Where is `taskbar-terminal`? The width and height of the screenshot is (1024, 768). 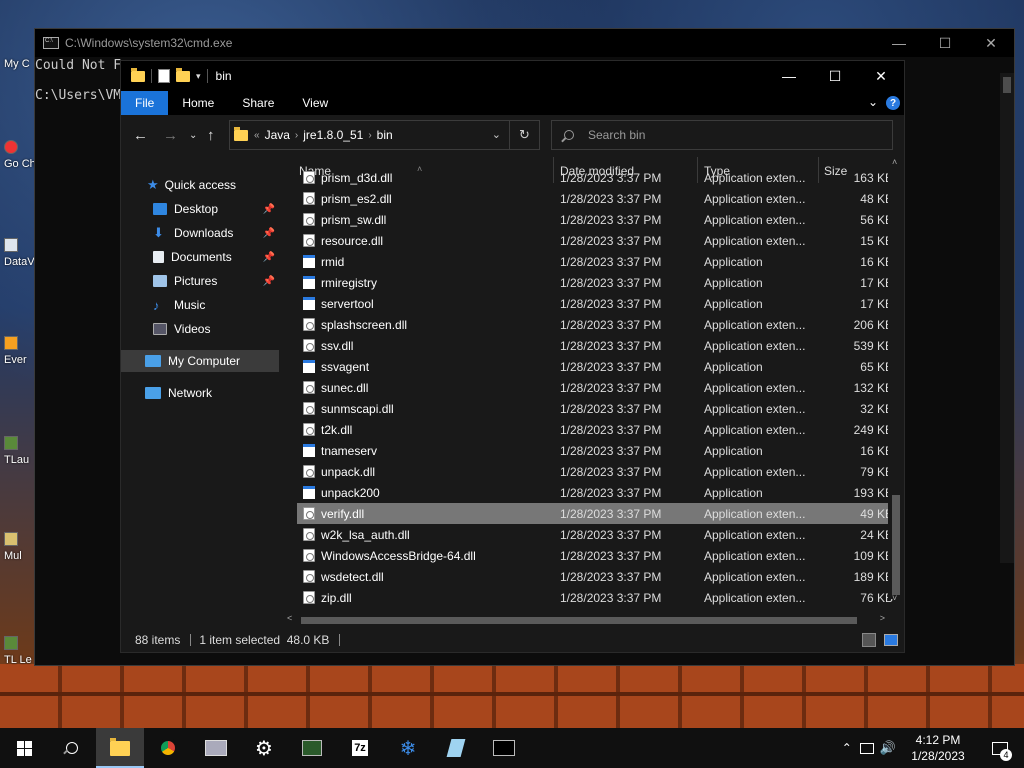 taskbar-terminal is located at coordinates (312, 748).